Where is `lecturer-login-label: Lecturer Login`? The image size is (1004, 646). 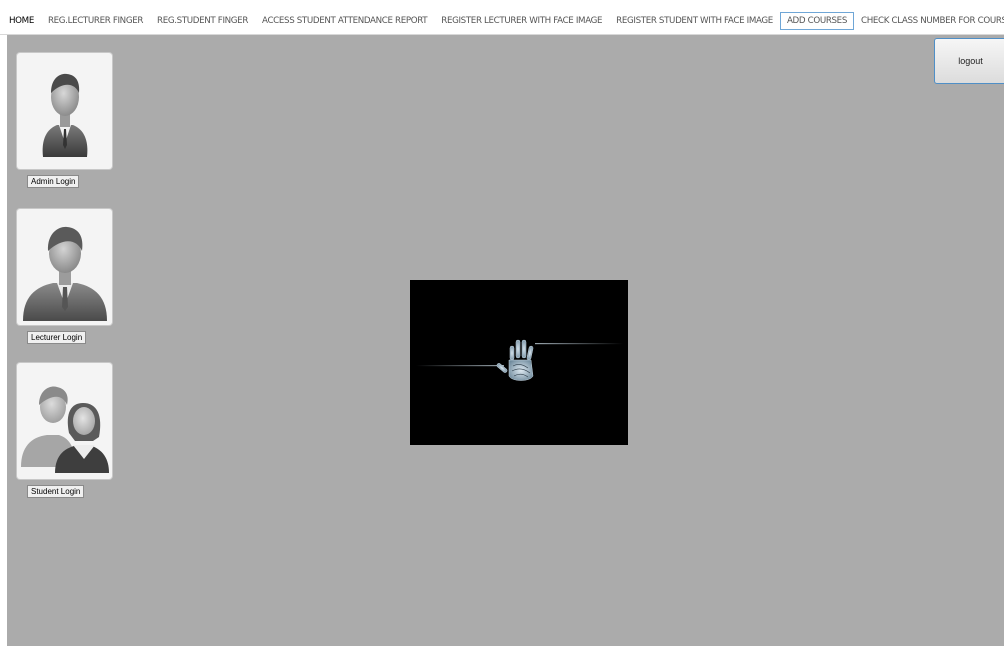 lecturer-login-label: Lecturer Login is located at coordinates (57, 337).